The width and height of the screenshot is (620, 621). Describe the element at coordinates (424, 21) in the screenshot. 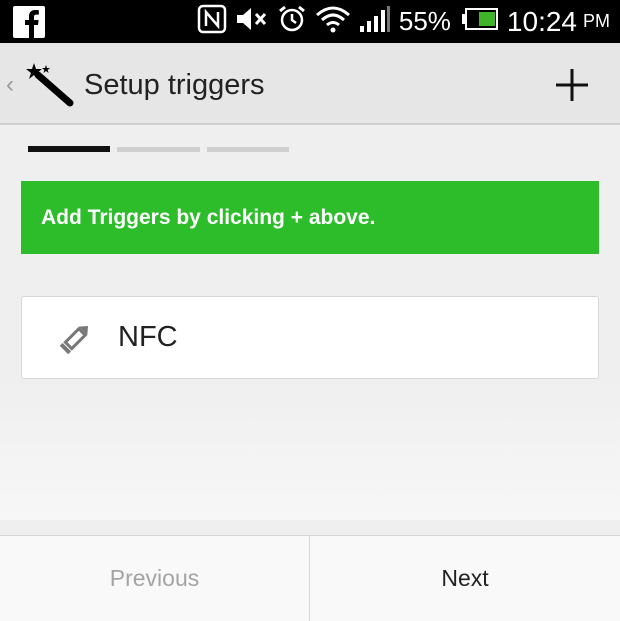

I see `battery-percent: 55%` at that location.